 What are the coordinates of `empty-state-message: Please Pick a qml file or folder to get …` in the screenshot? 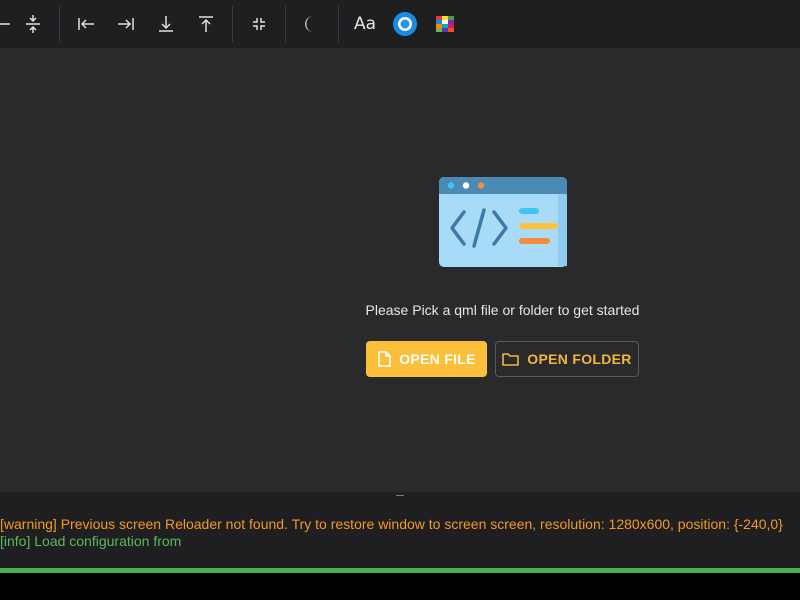 It's located at (502, 310).